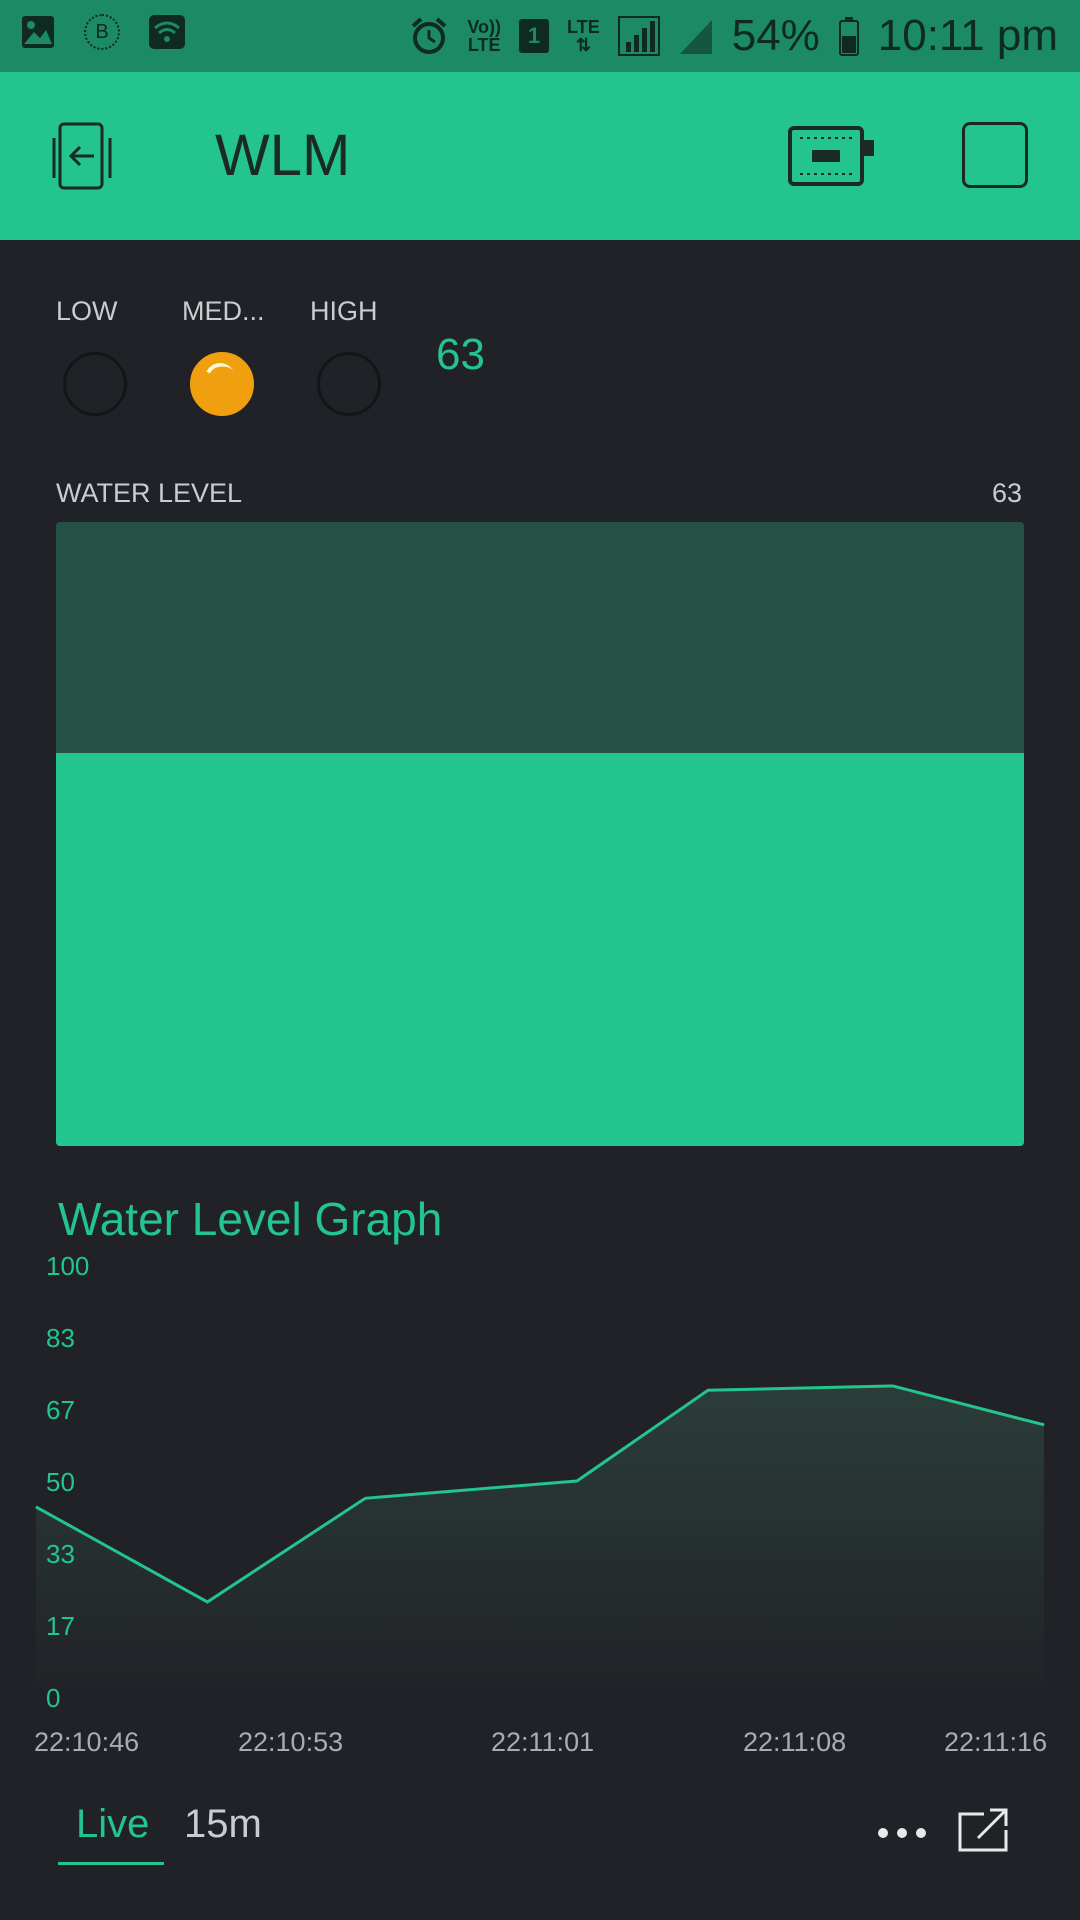 The image size is (1080, 1920). Describe the element at coordinates (349, 384) in the screenshot. I see `led-high` at that location.